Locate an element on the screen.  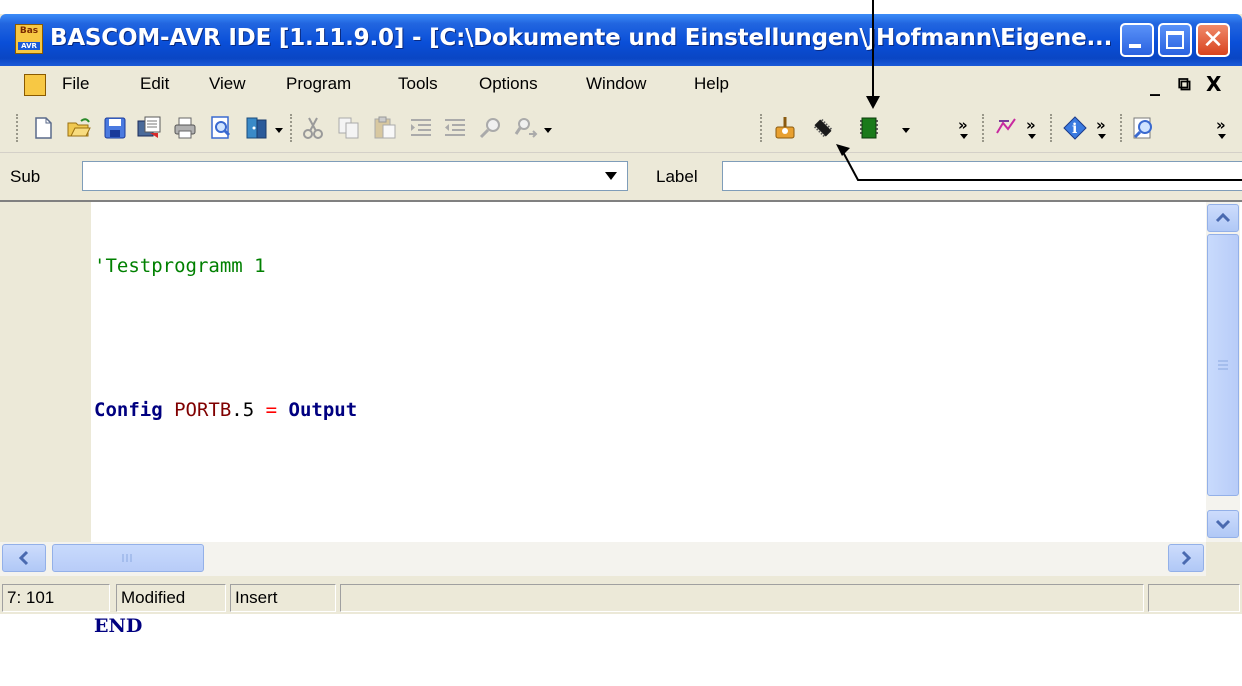
code-comment: 'Testprogramm 1 is located at coordinates (180, 266).